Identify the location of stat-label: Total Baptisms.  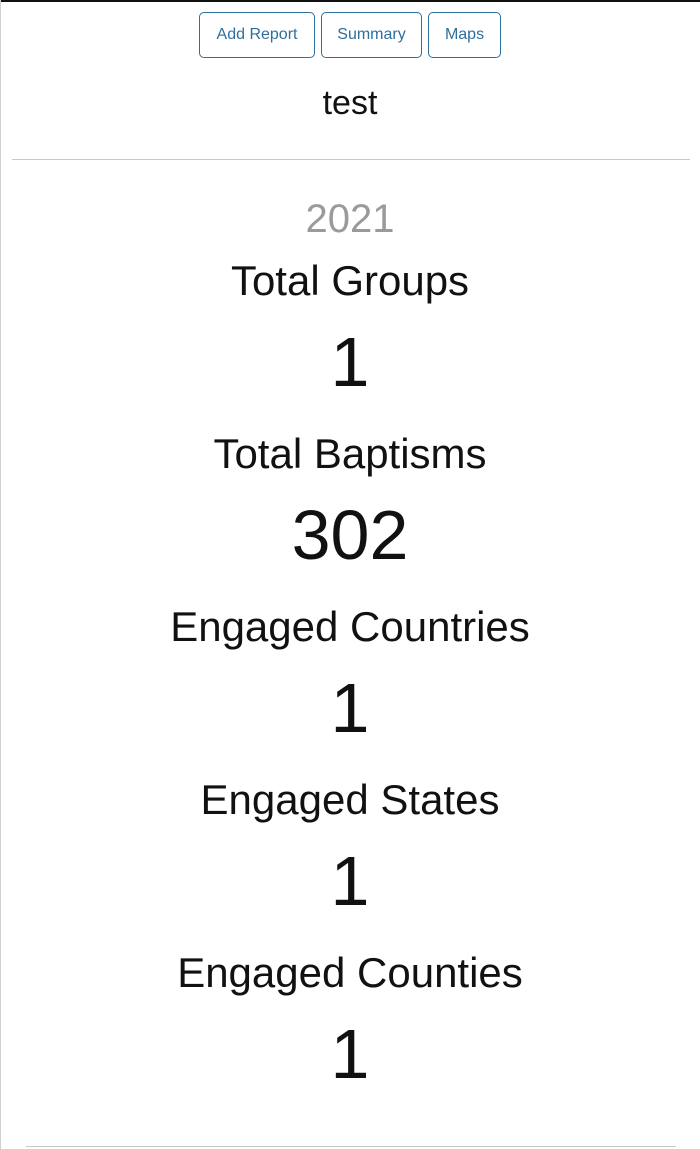
(350, 453).